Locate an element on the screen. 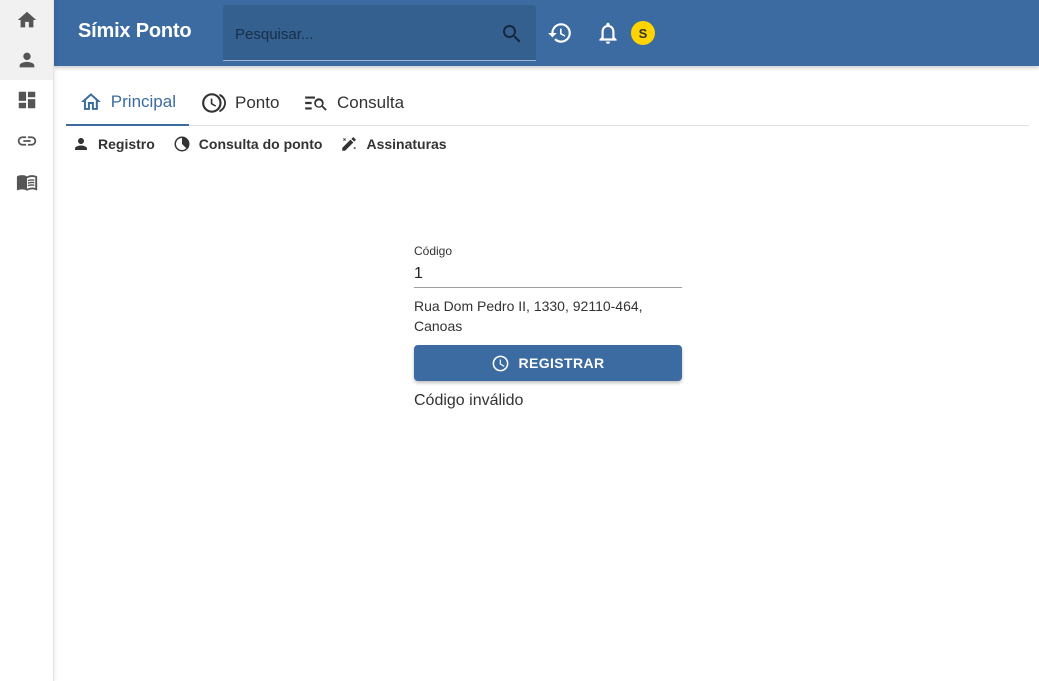 This screenshot has width=1039, height=681. search-icon is located at coordinates (512, 34).